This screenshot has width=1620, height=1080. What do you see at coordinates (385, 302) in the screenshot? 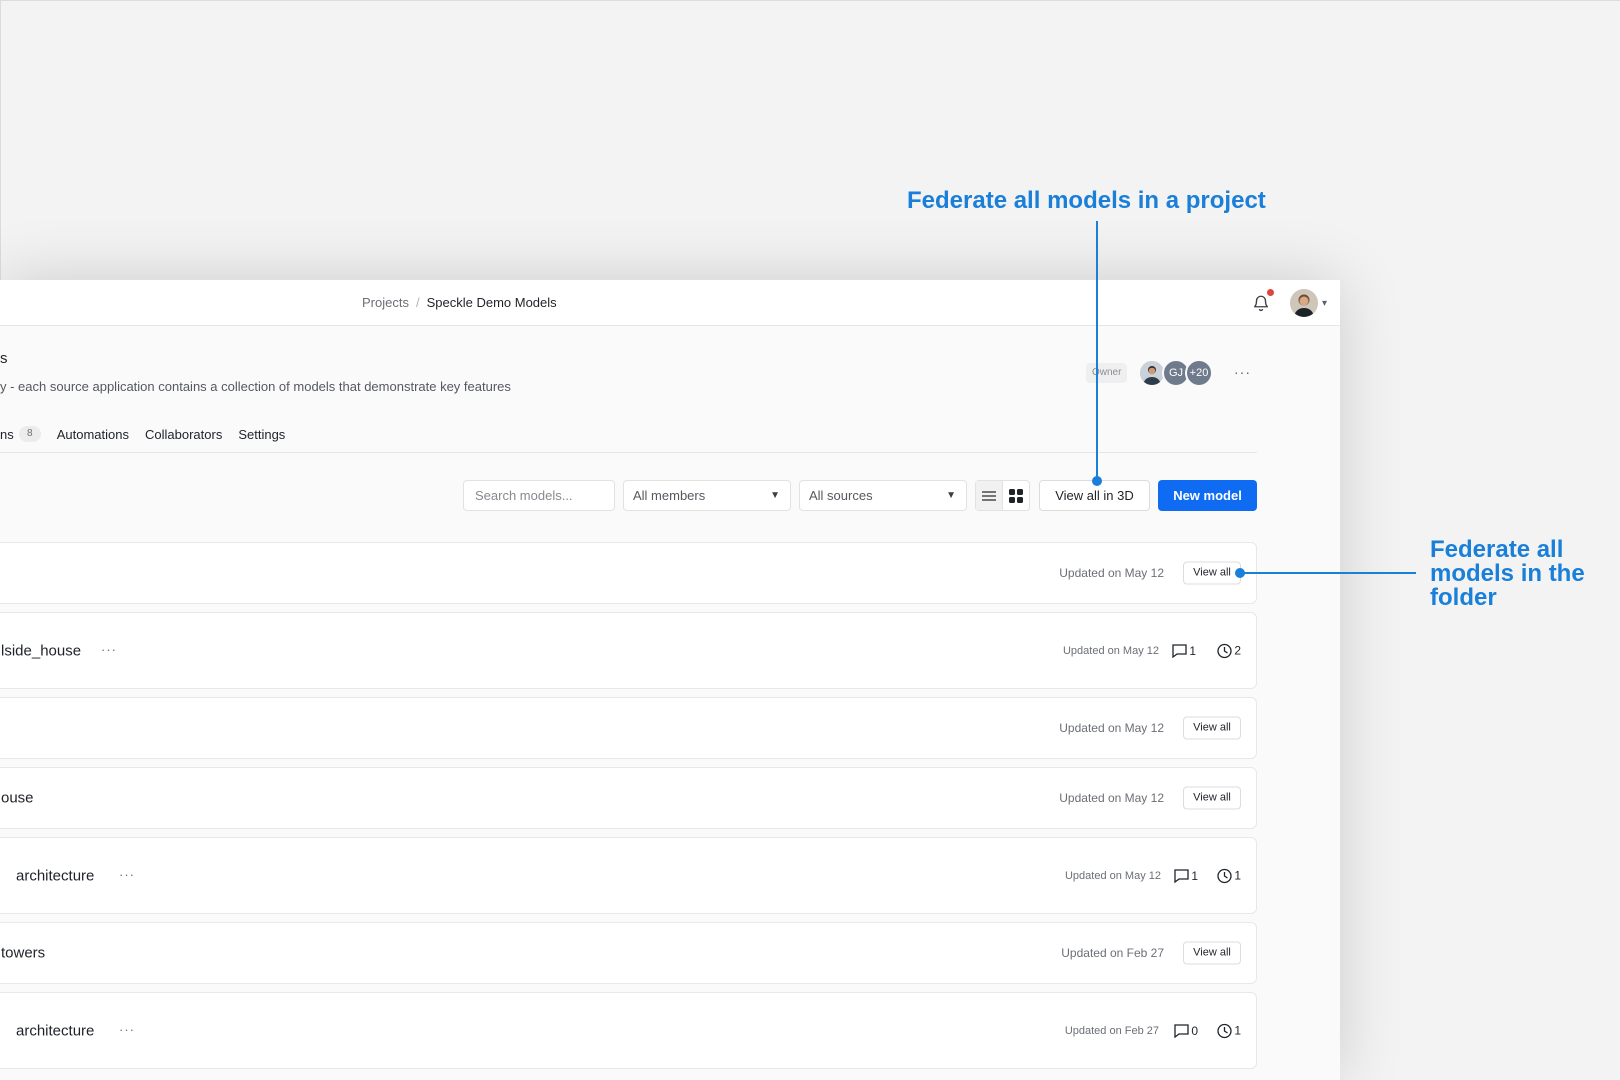
I see `breadcrumb-projects-link: Projects` at bounding box center [385, 302].